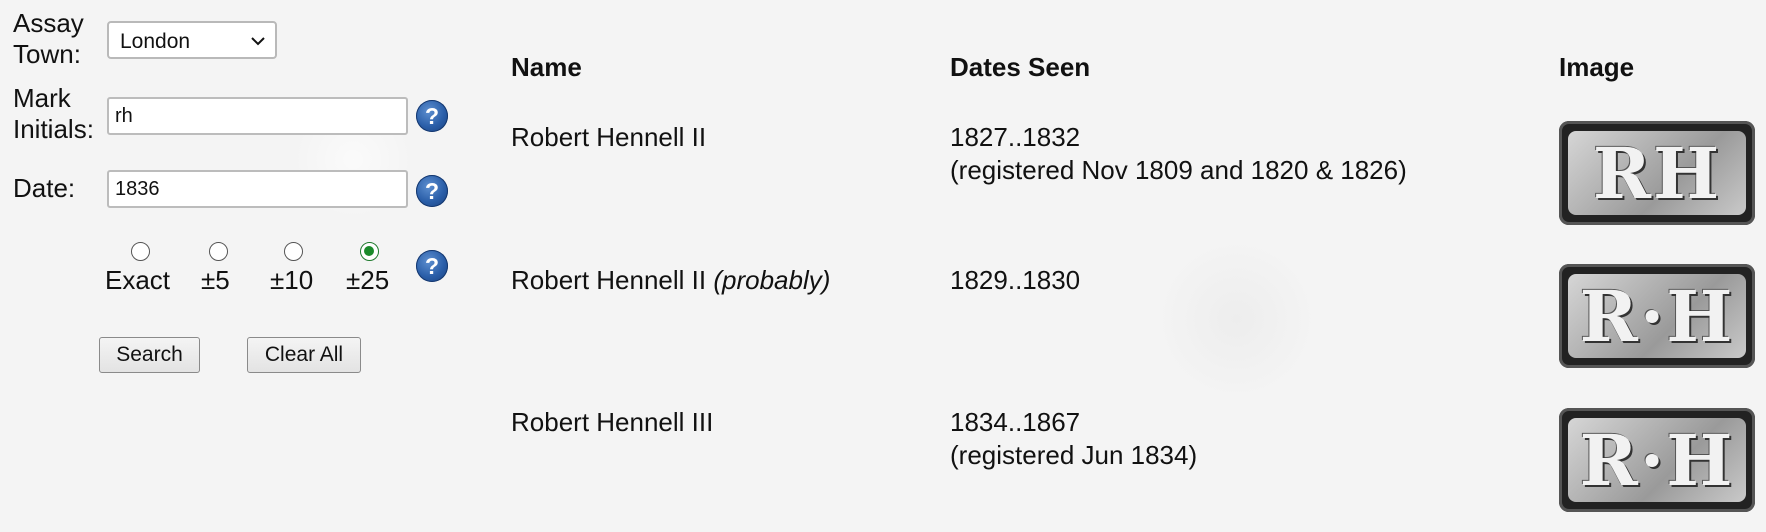  Describe the element at coordinates (257, 116) in the screenshot. I see `mark-initials-input: rh` at that location.